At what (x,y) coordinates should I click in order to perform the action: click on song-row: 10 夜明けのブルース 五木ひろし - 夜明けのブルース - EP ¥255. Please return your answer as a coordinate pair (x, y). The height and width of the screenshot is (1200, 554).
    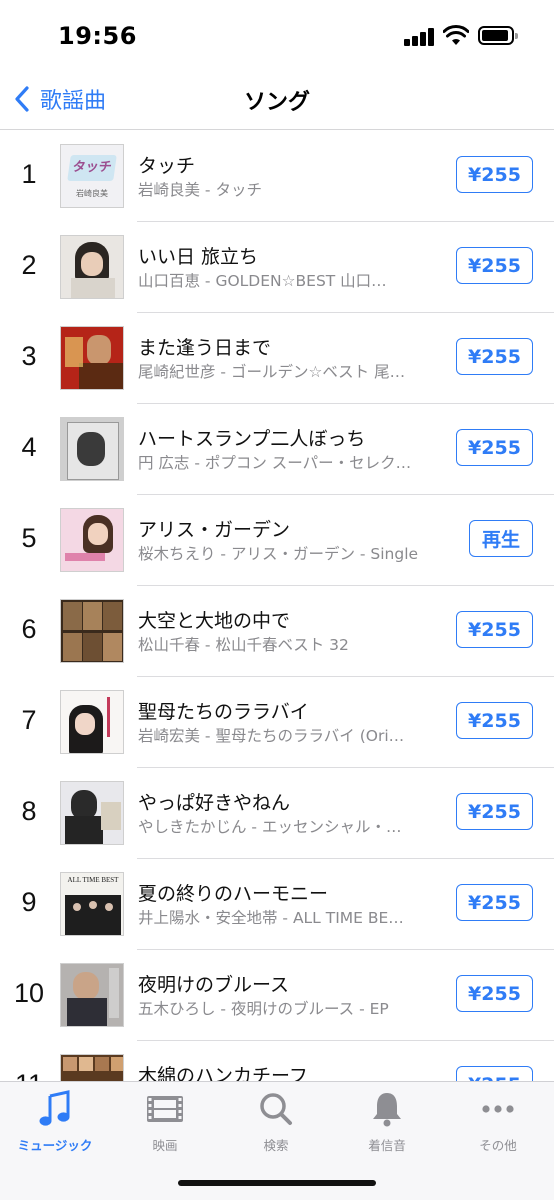
    Looking at the image, I should click on (277, 995).